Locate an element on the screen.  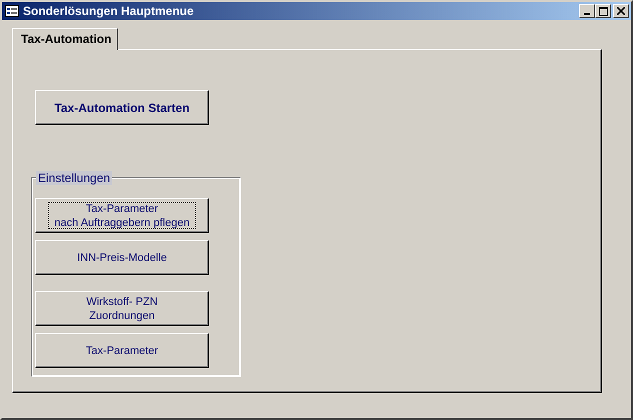
maximize-button is located at coordinates (603, 11).